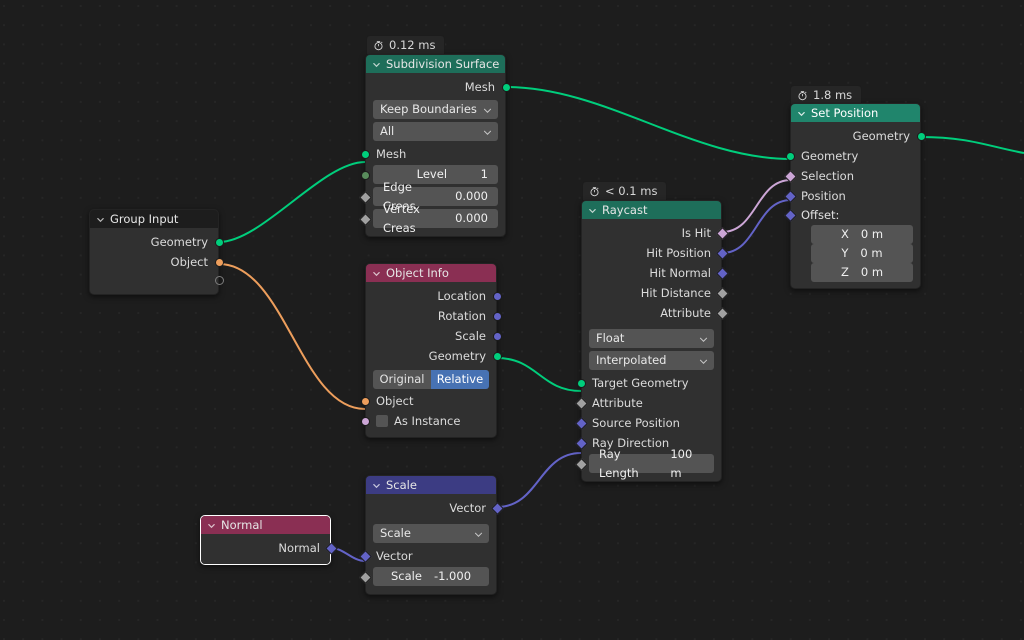  Describe the element at coordinates (497, 316) in the screenshot. I see `socket-rotation-output` at that location.